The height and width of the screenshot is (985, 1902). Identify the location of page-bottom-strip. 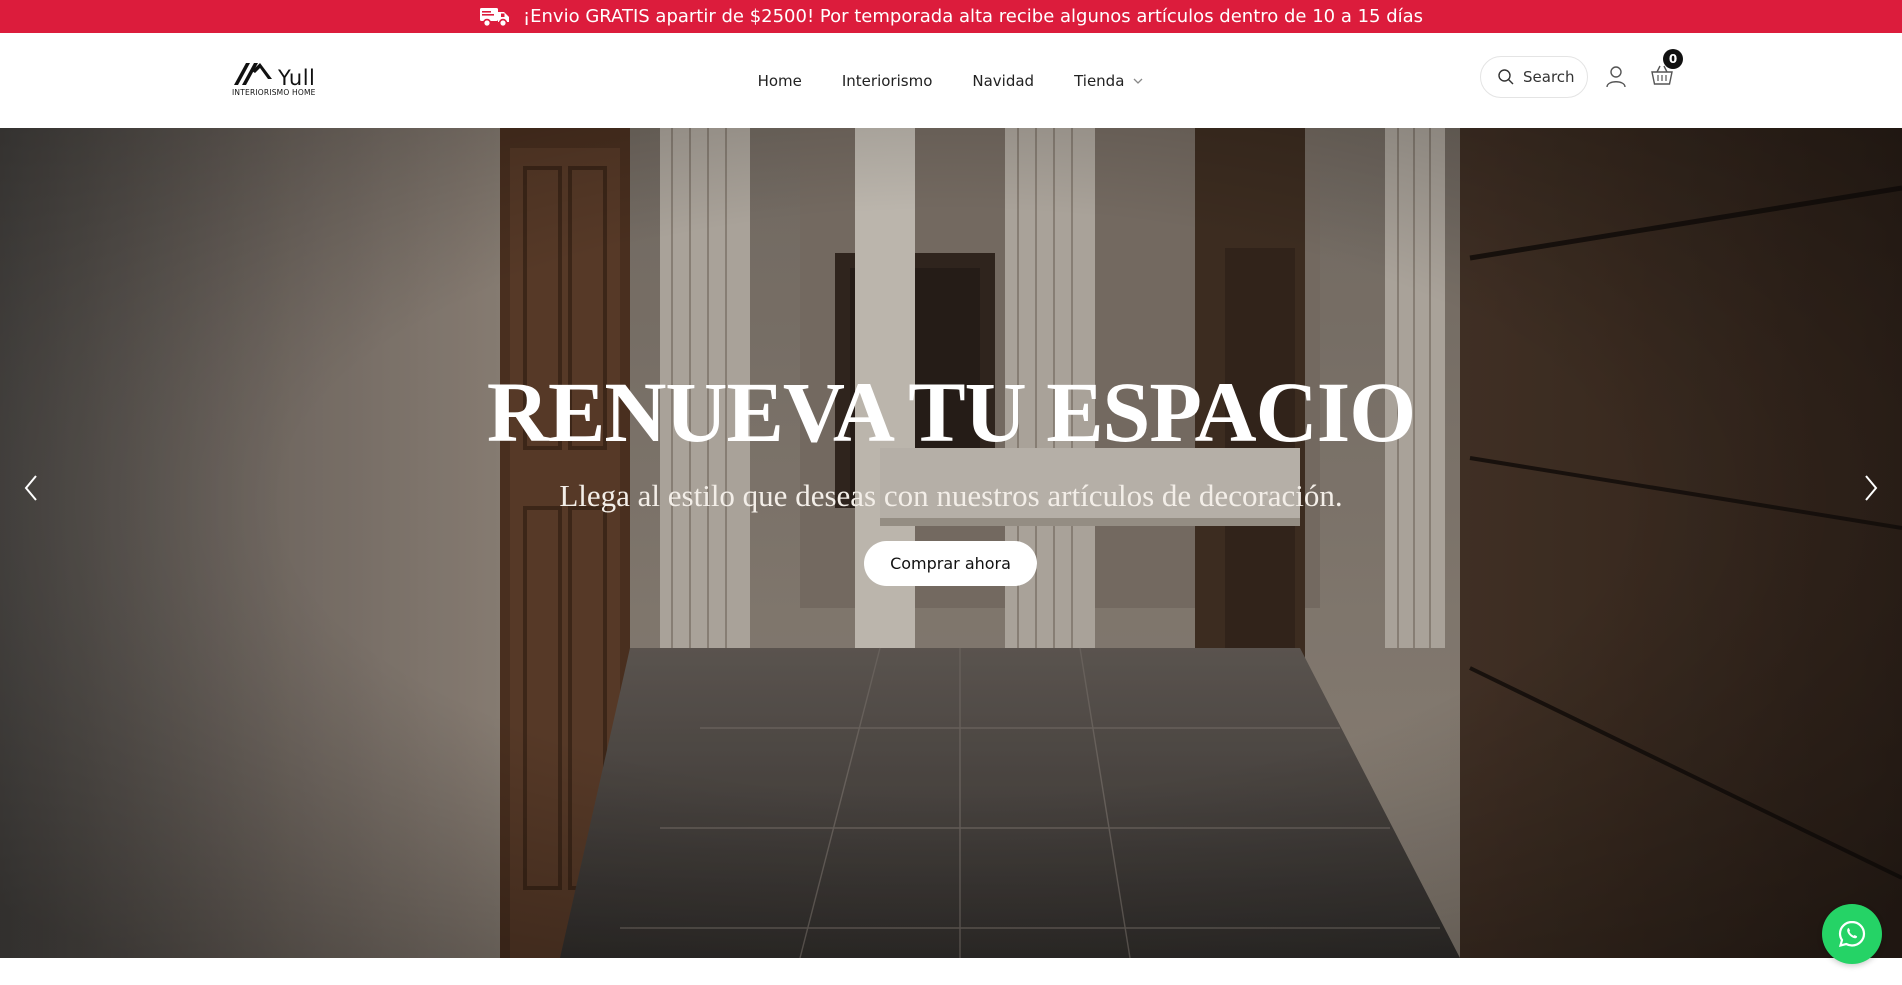
(951, 971).